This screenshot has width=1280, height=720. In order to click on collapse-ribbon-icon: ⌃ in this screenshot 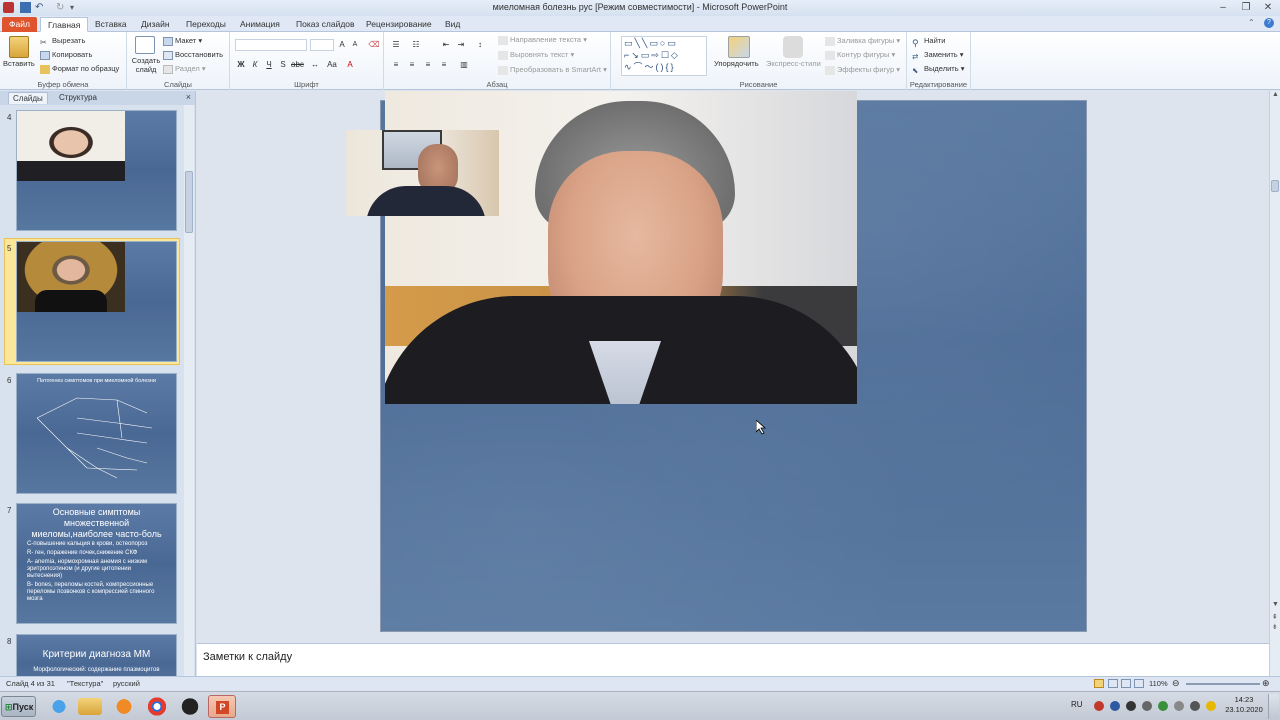, I will do `click(1252, 23)`.